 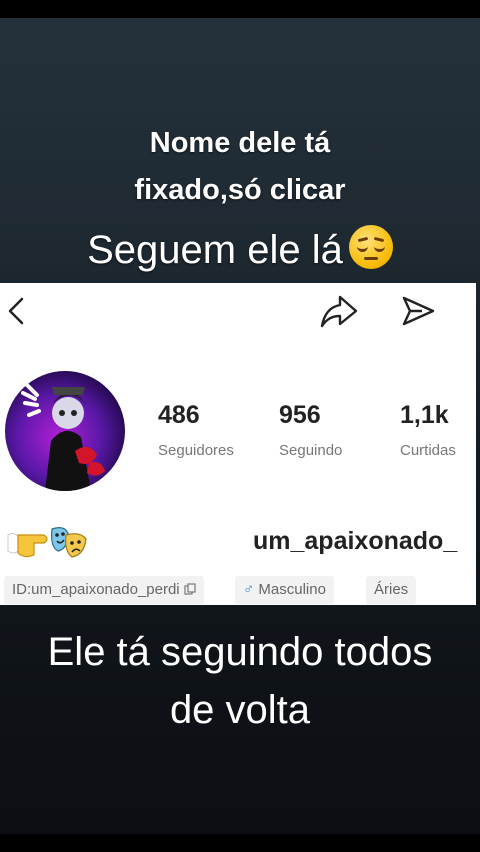 What do you see at coordinates (418, 311) in the screenshot?
I see `send-icon` at bounding box center [418, 311].